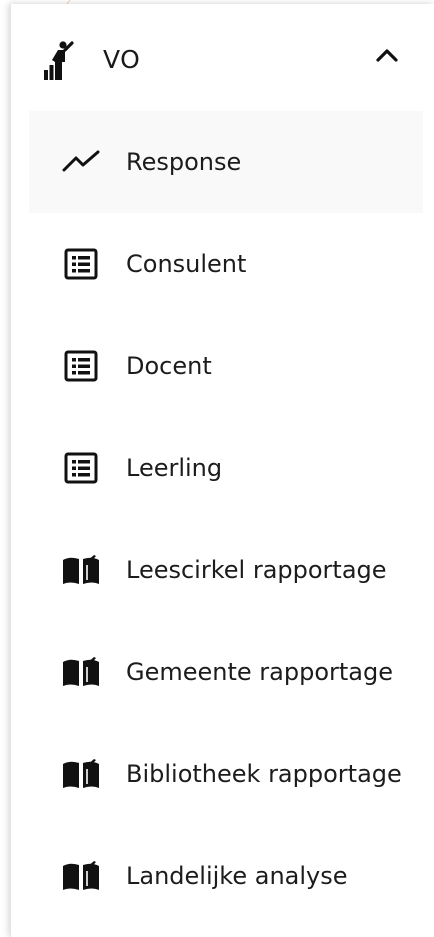 The width and height of the screenshot is (434, 937). Describe the element at coordinates (226, 468) in the screenshot. I see `menu-item-leerling: Leerling` at that location.